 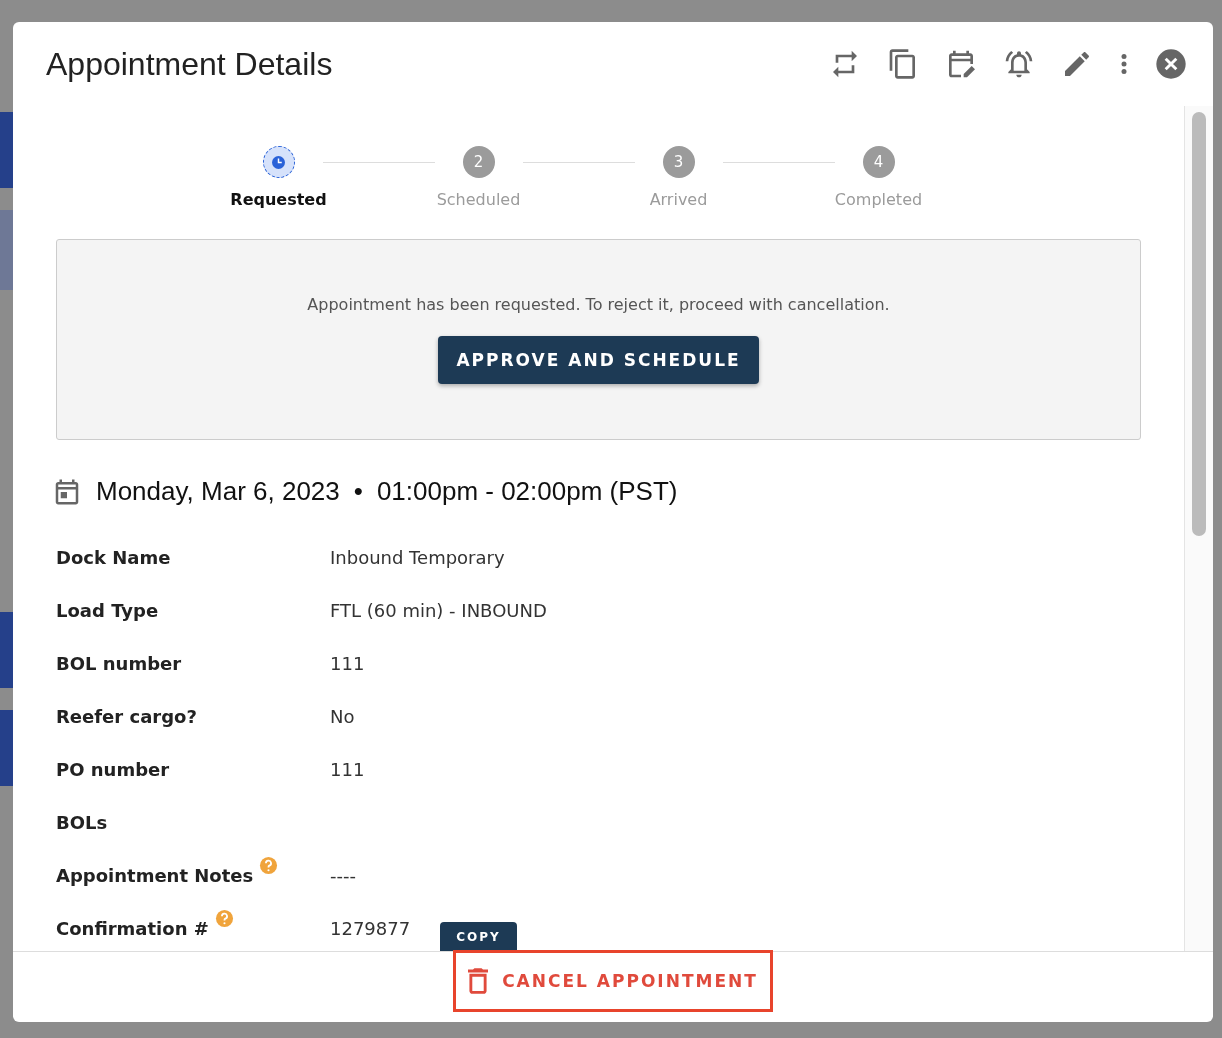 What do you see at coordinates (113, 557) in the screenshot?
I see `field-label: Dock Name` at bounding box center [113, 557].